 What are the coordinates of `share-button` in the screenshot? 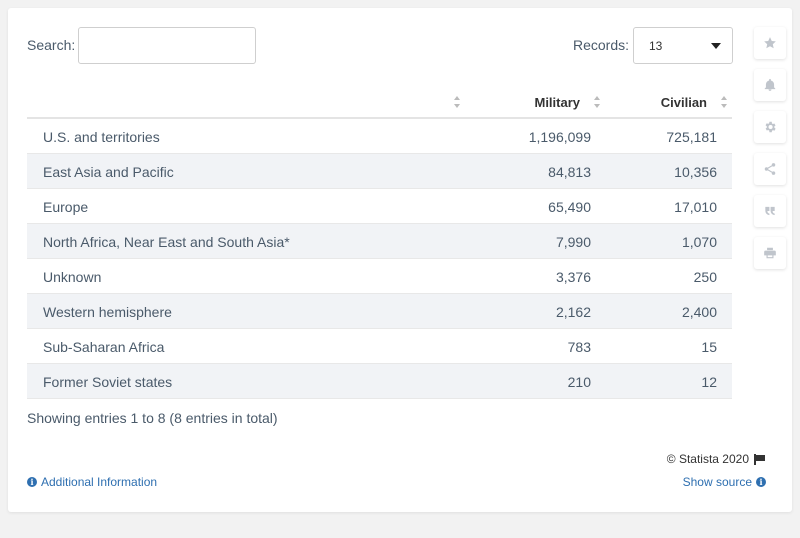 It's located at (770, 169).